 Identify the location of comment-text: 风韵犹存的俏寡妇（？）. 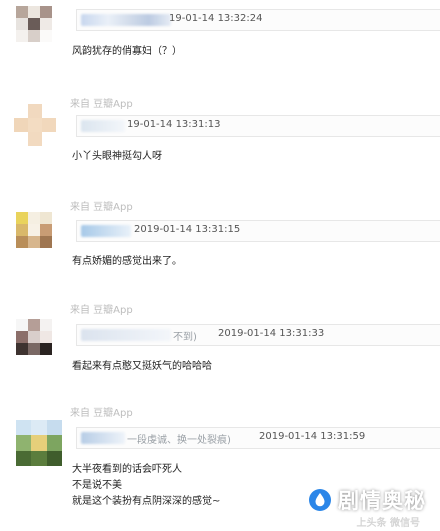
(127, 52).